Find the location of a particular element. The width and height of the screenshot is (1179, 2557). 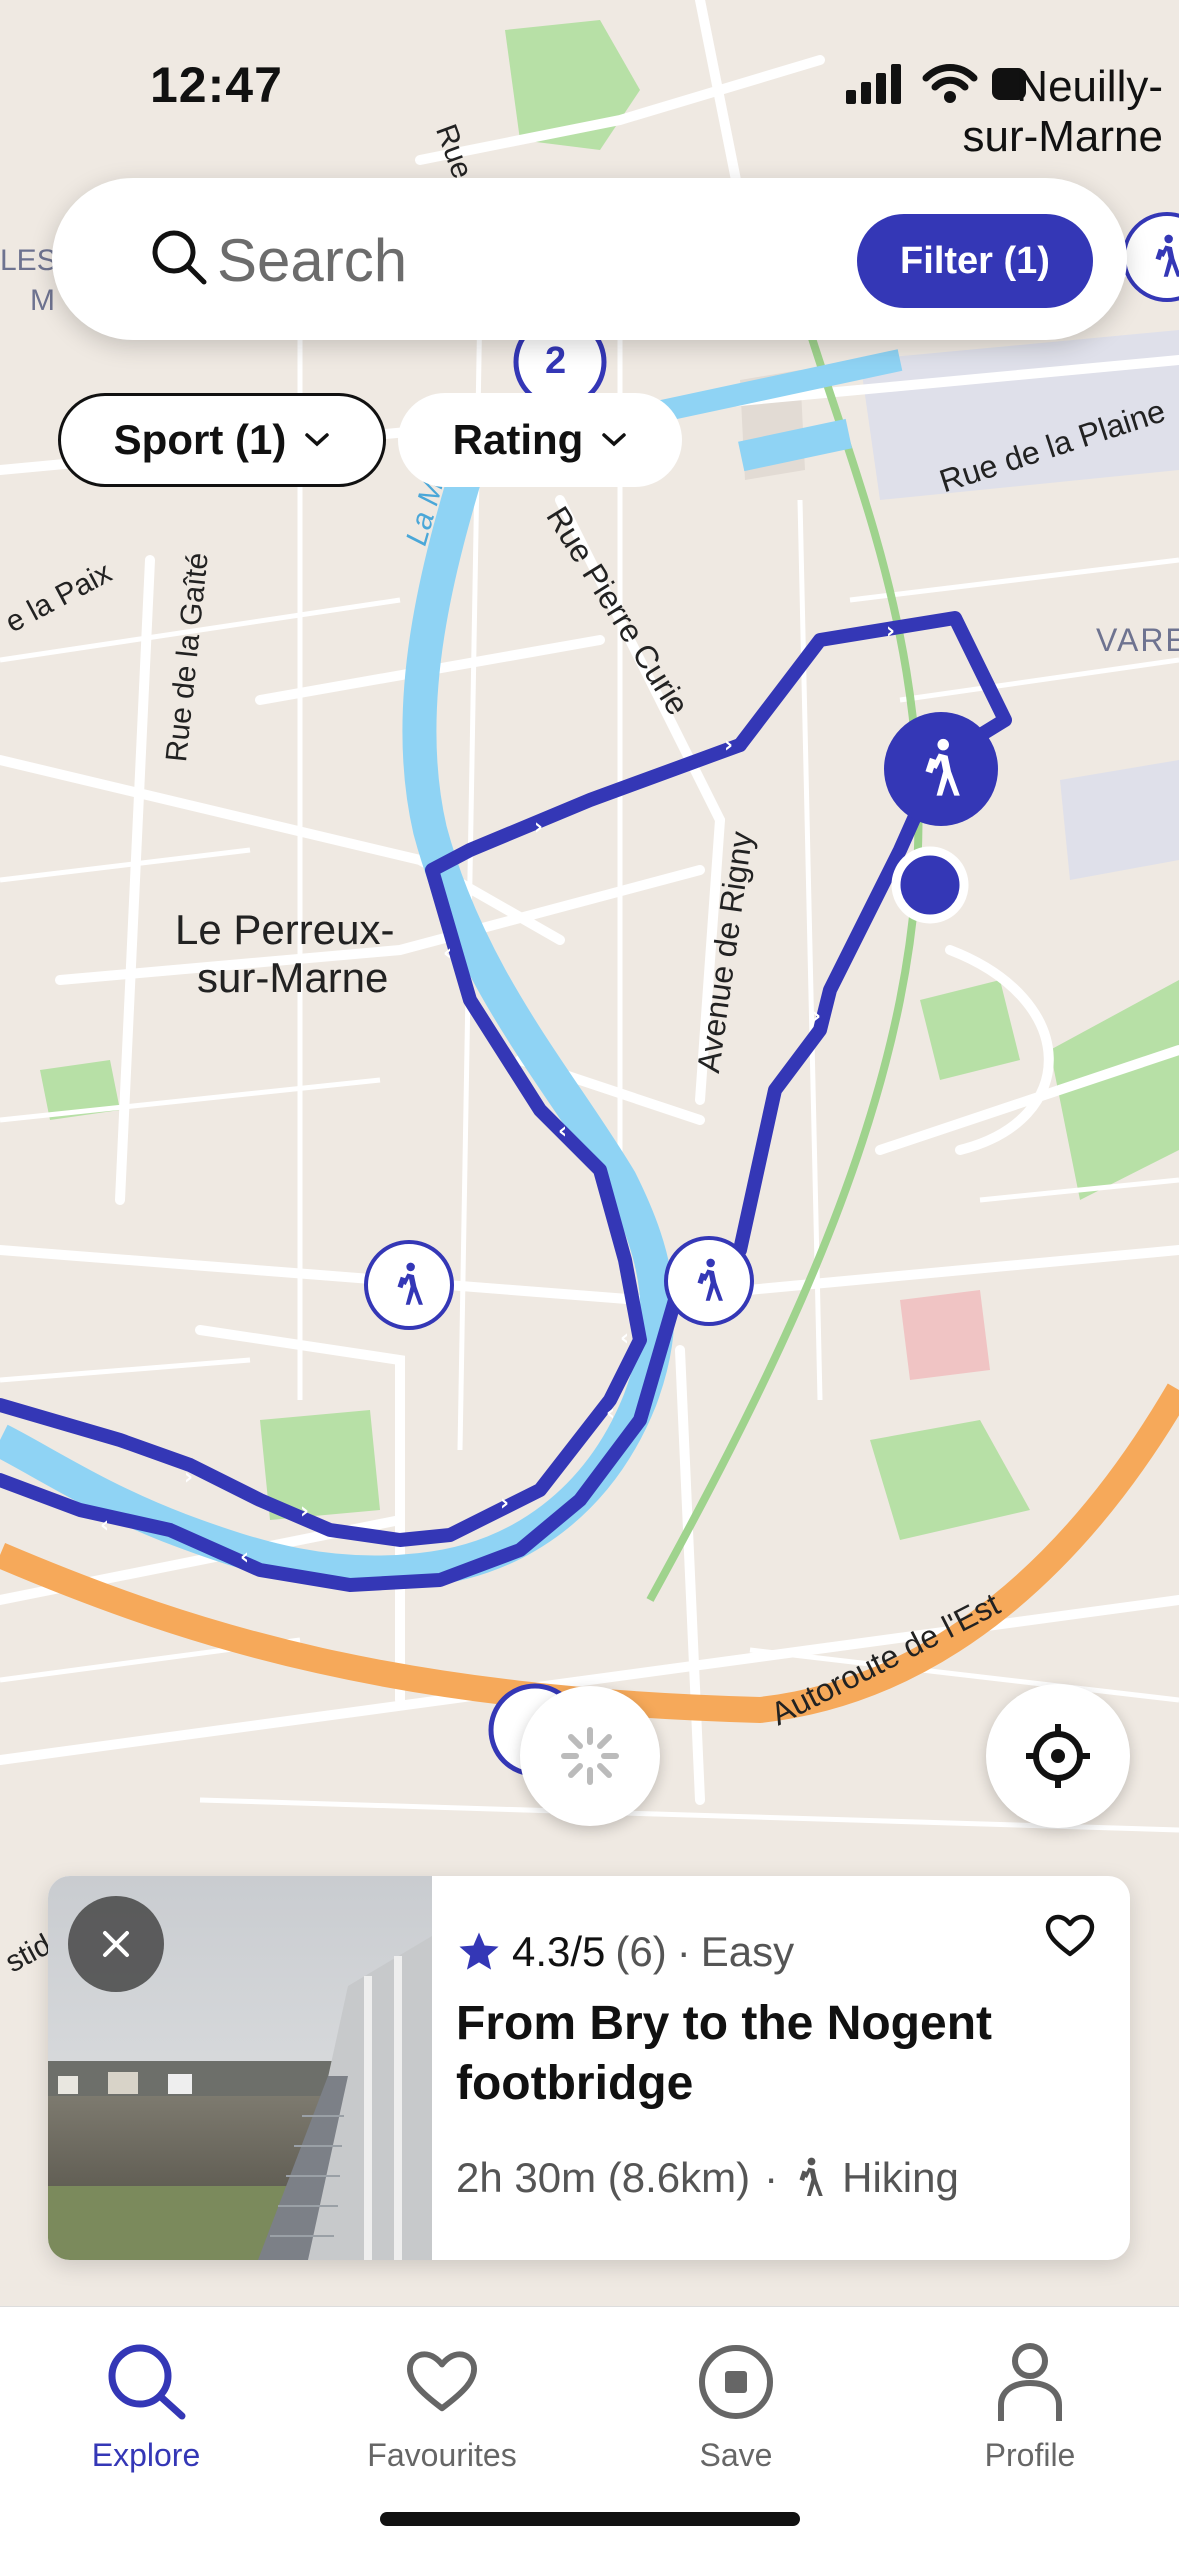

town-label-line1: Le Perreux- is located at coordinates (285, 929).